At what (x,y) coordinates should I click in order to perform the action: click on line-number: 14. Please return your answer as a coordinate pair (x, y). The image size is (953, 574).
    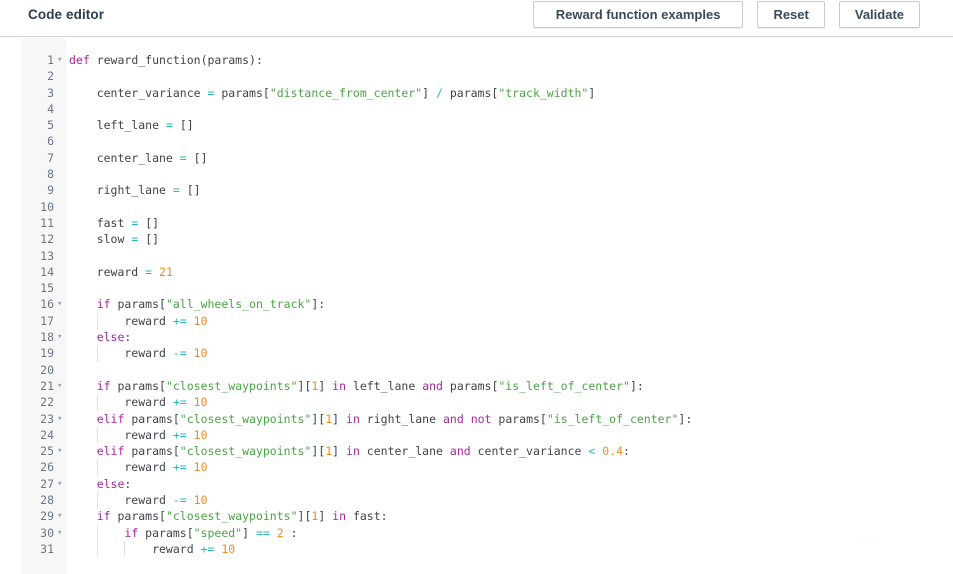
    Looking at the image, I should click on (47, 271).